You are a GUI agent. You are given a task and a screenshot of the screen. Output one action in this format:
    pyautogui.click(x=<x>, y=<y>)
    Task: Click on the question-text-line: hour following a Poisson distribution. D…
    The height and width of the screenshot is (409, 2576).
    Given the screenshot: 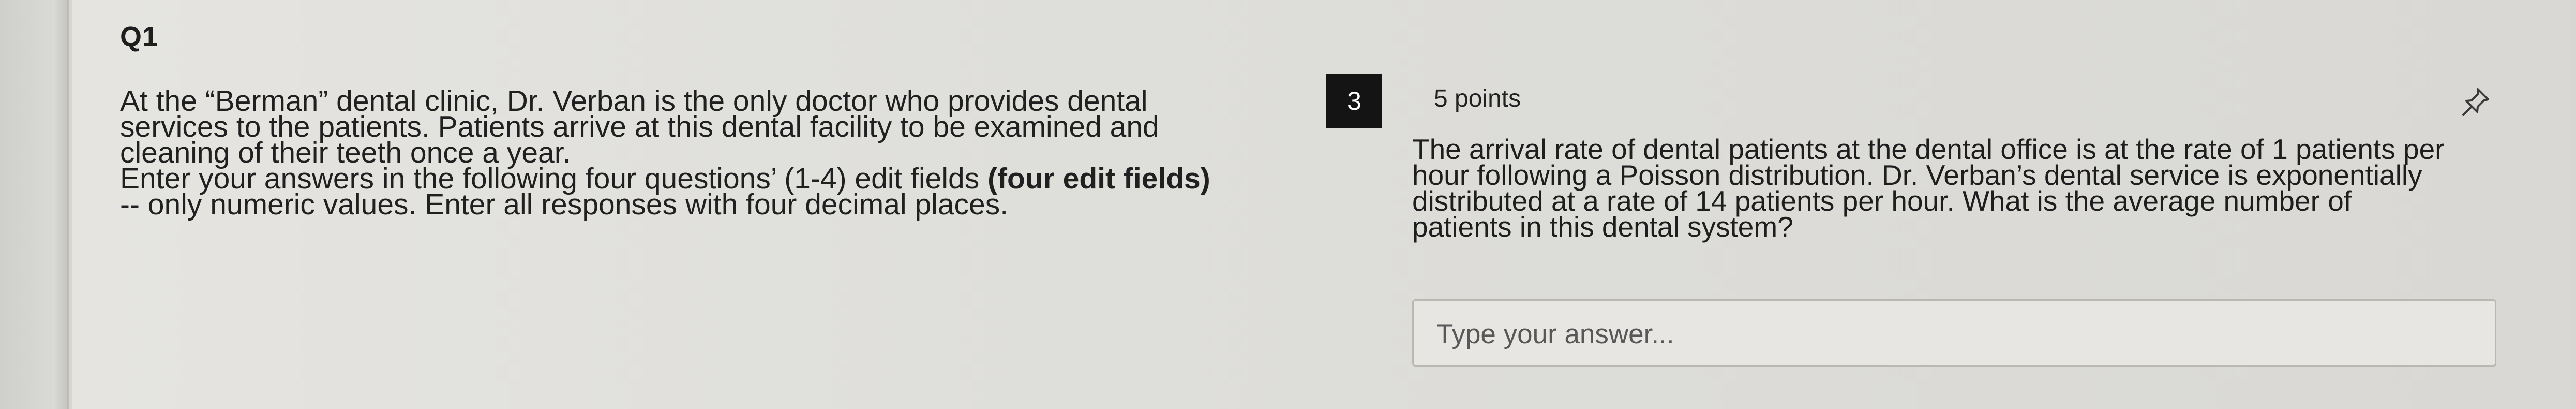 What is the action you would take?
    pyautogui.click(x=1917, y=175)
    